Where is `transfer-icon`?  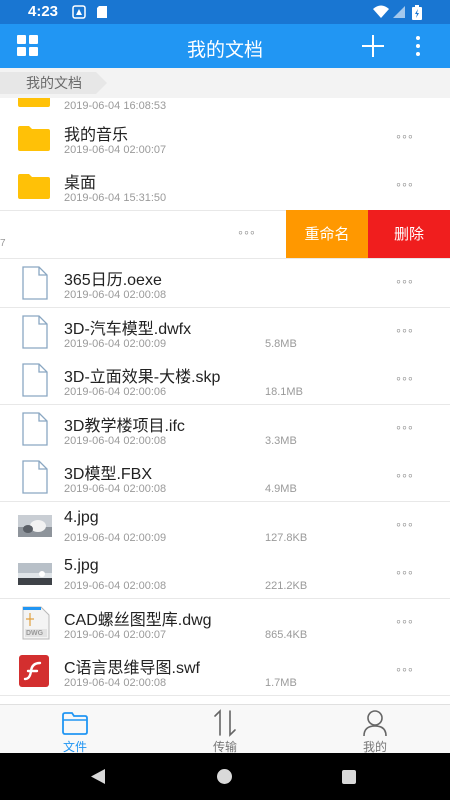
transfer-icon is located at coordinates (225, 723).